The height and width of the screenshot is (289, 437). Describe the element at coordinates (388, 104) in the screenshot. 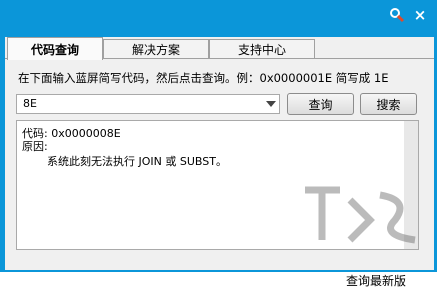

I see `search-button: 搜索` at that location.